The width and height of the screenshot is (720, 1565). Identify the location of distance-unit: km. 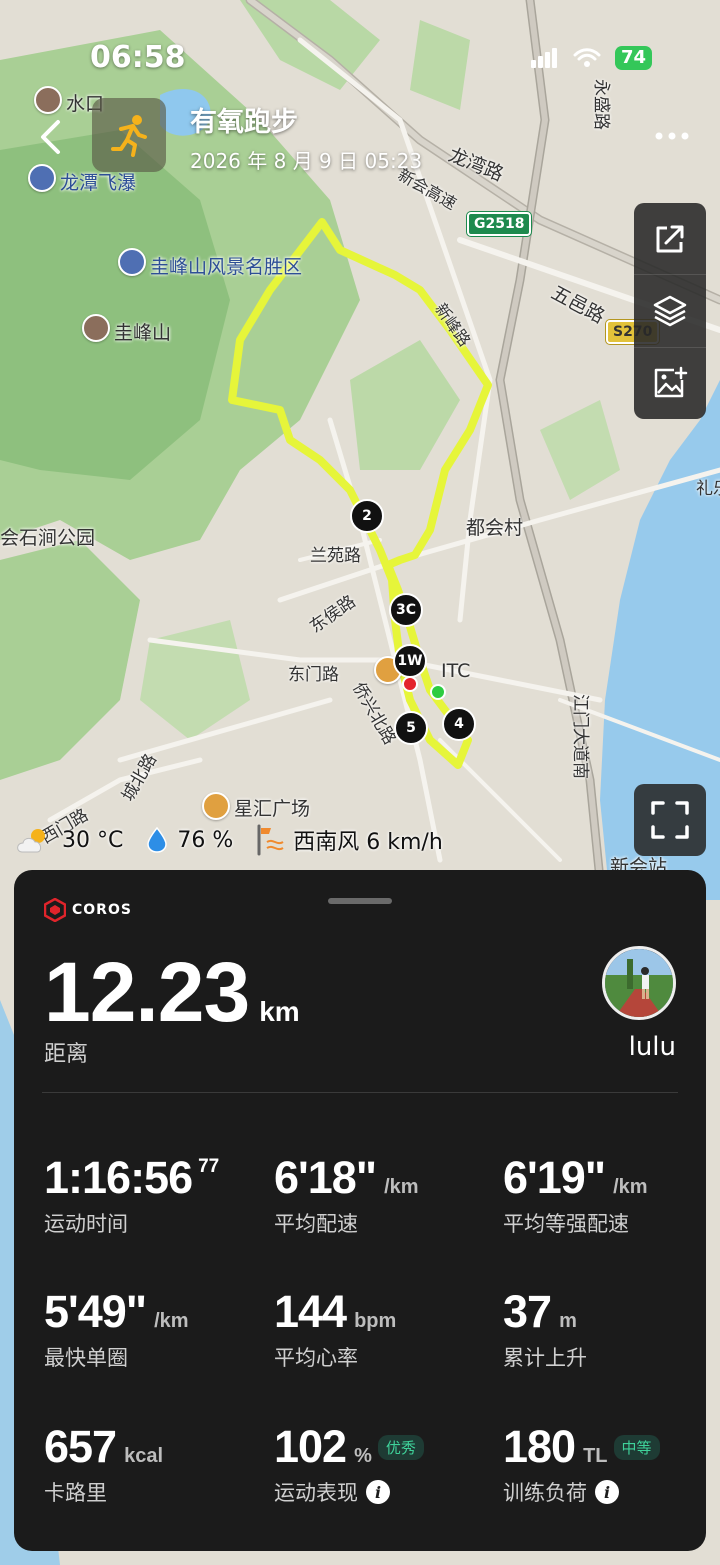
(279, 1011).